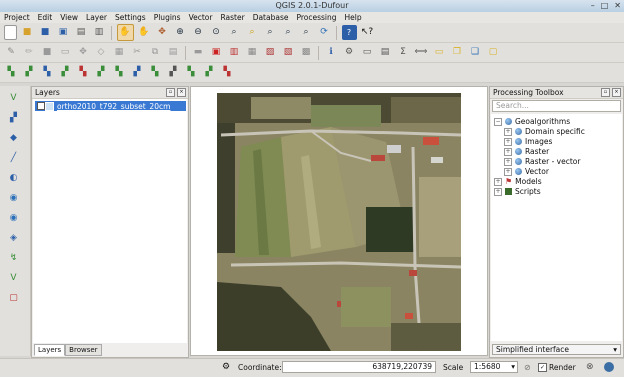 Image resolution: width=624 pixels, height=377 pixels. What do you see at coordinates (234, 52) in the screenshot?
I see `pin-labels-icon: ▥` at bounding box center [234, 52].